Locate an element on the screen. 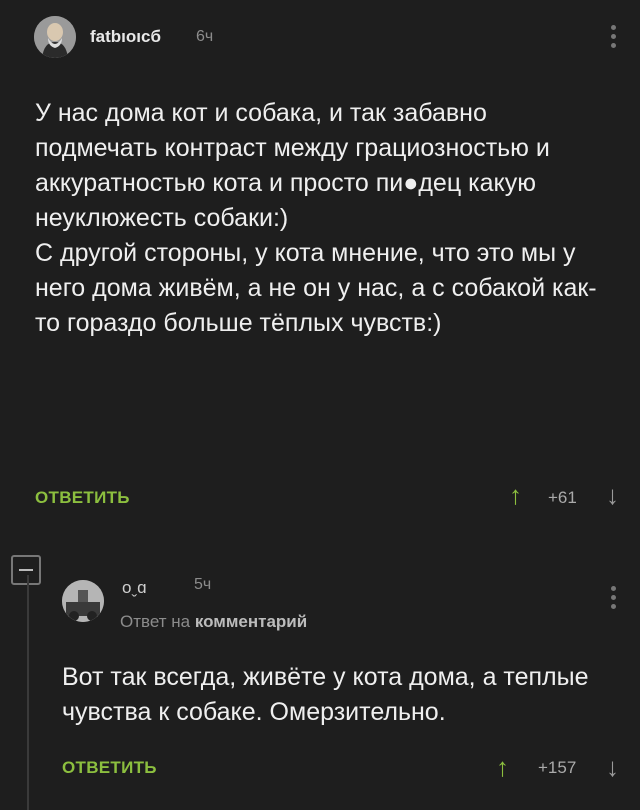  minus-icon is located at coordinates (26, 570).